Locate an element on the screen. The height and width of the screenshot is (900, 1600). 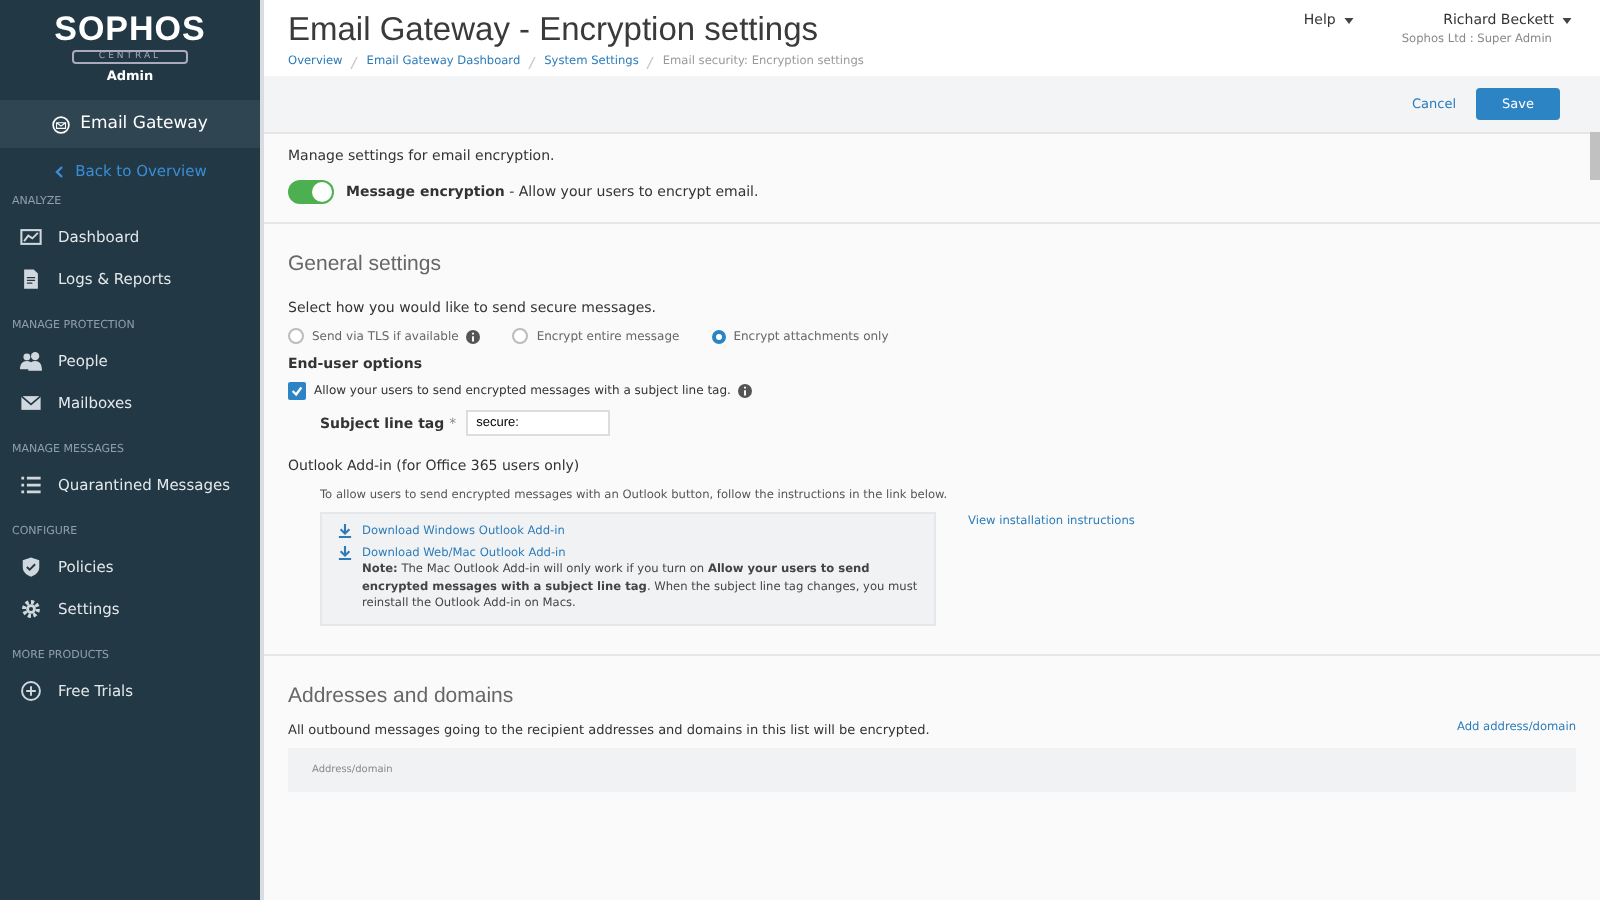
section-heading: Addresses and domains is located at coordinates (402, 696).